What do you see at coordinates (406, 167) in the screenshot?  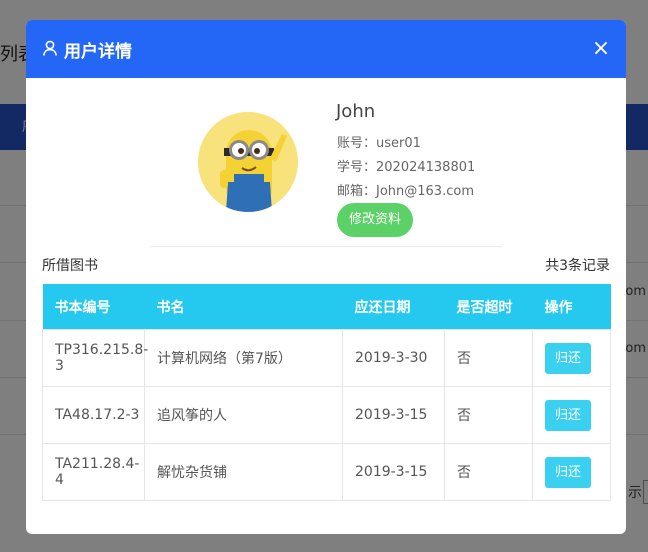 I see `student-id-text: 学号：202024138801` at bounding box center [406, 167].